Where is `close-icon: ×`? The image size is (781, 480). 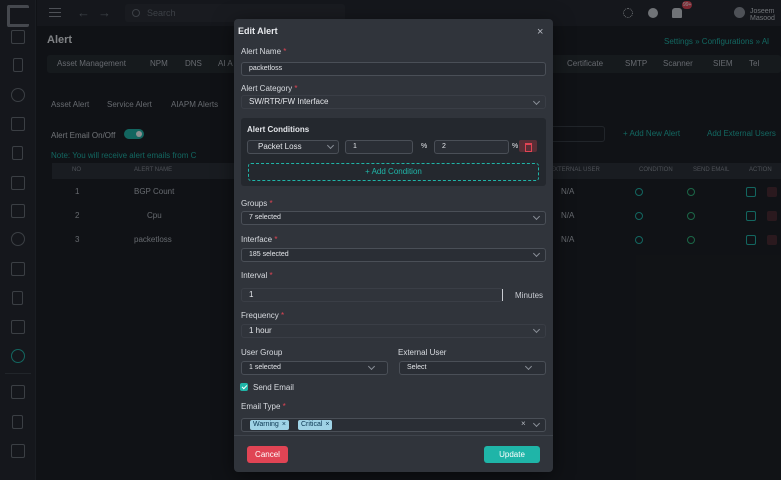
close-icon: × is located at coordinates (540, 32).